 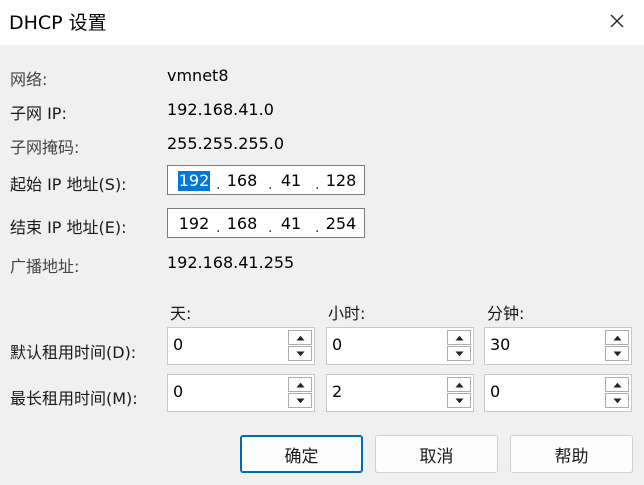 I want to click on end-ip-octet-1: 192, so click(x=194, y=224).